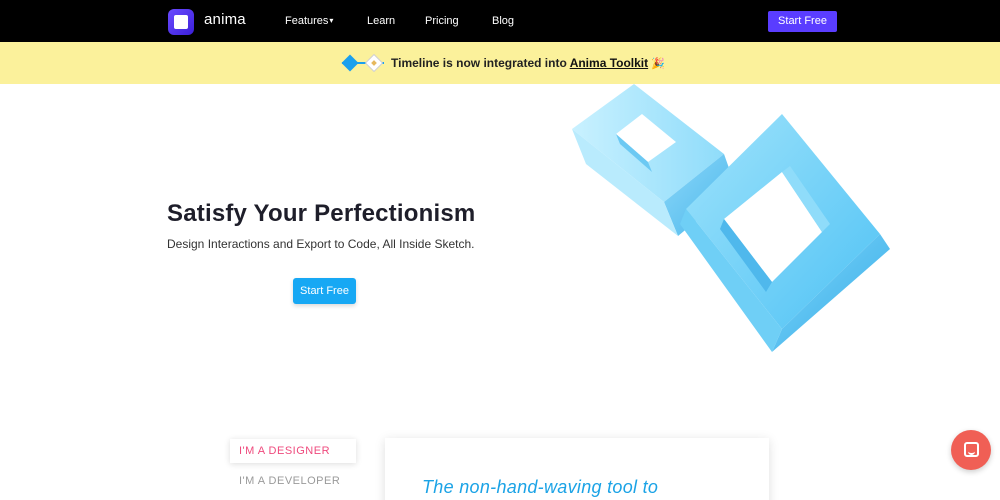 This screenshot has width=1000, height=500. Describe the element at coordinates (362, 63) in the screenshot. I see `timeline-icon` at that location.